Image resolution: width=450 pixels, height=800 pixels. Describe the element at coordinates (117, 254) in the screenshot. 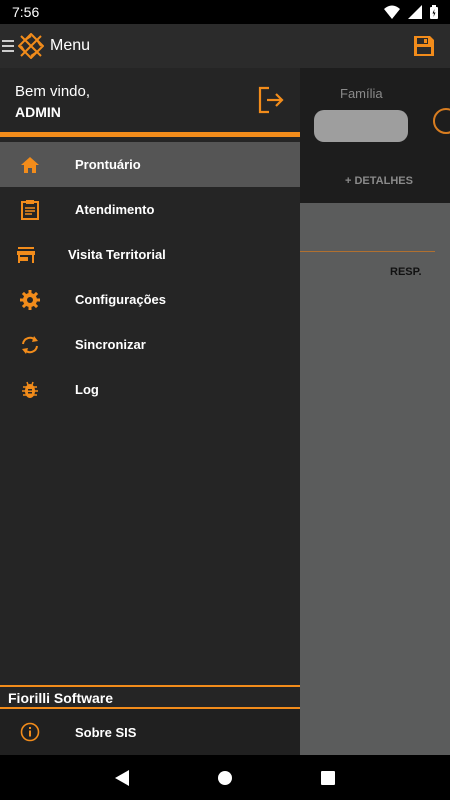

I see `menu-item-label: Visita Territorial` at that location.